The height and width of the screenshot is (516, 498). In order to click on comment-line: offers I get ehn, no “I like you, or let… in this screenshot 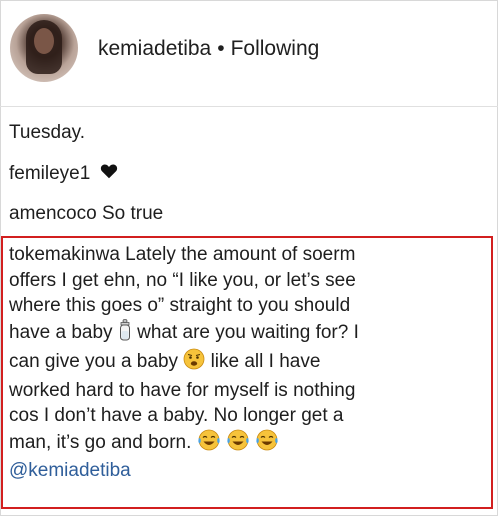, I will do `click(182, 280)`.